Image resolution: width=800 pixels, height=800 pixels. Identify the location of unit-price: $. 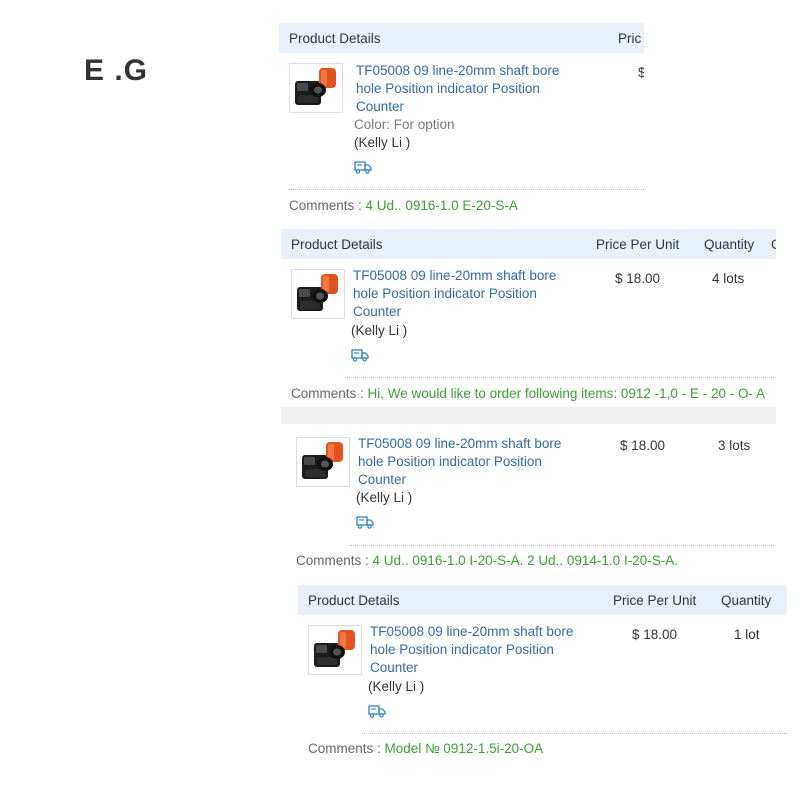
(641, 72).